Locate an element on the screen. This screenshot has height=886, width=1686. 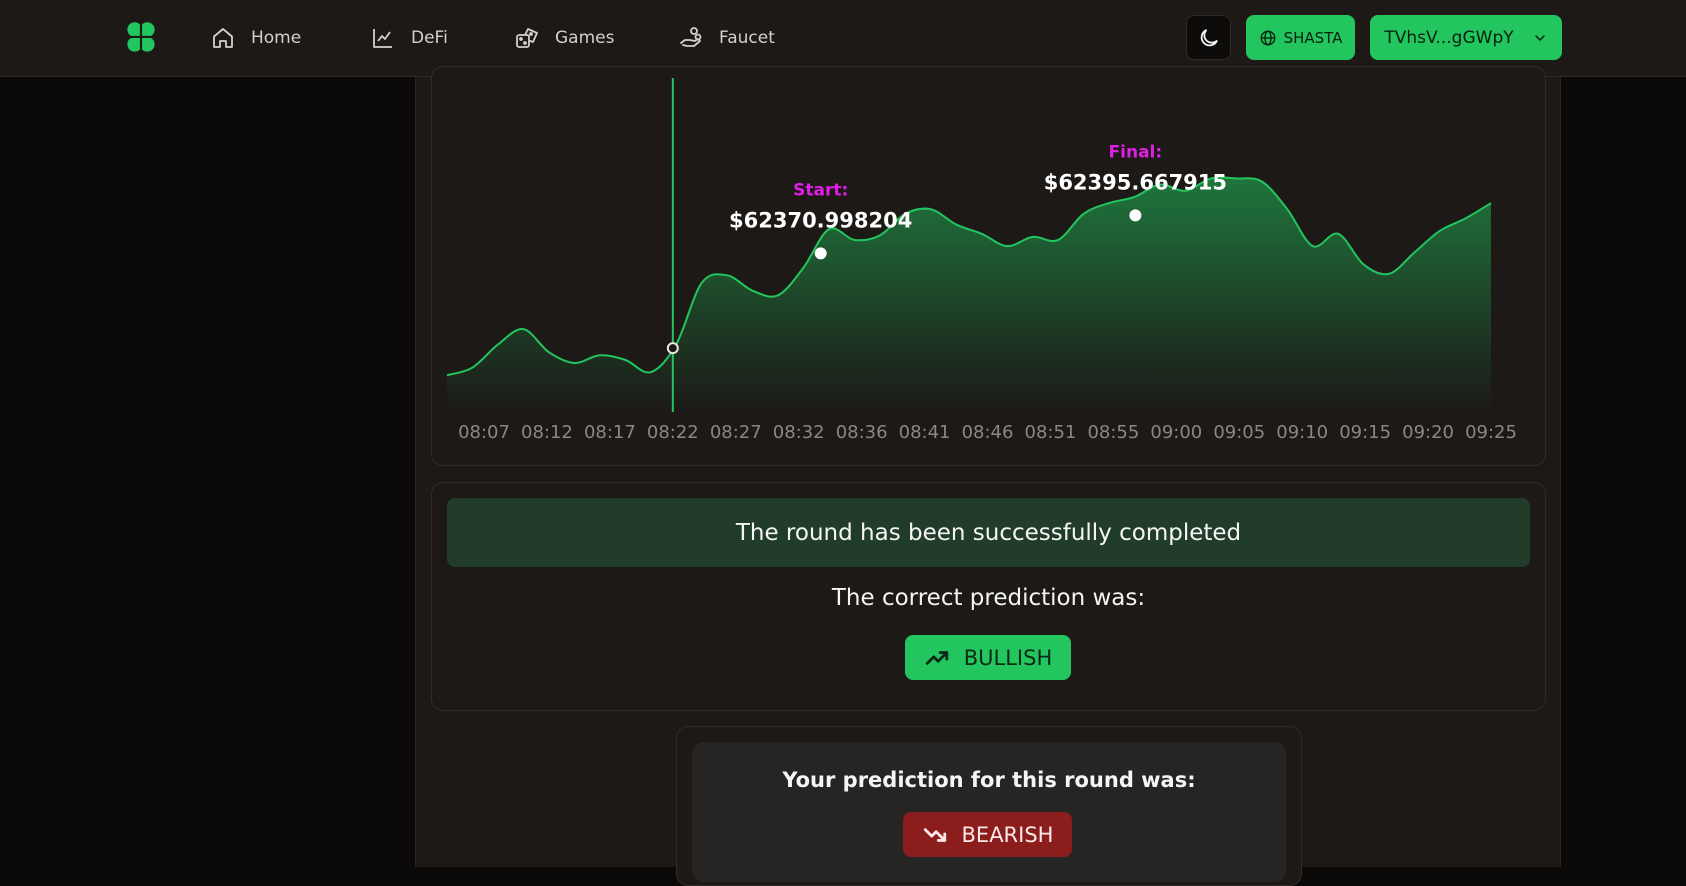
chart-x-tick-label: 09:20 is located at coordinates (1428, 432).